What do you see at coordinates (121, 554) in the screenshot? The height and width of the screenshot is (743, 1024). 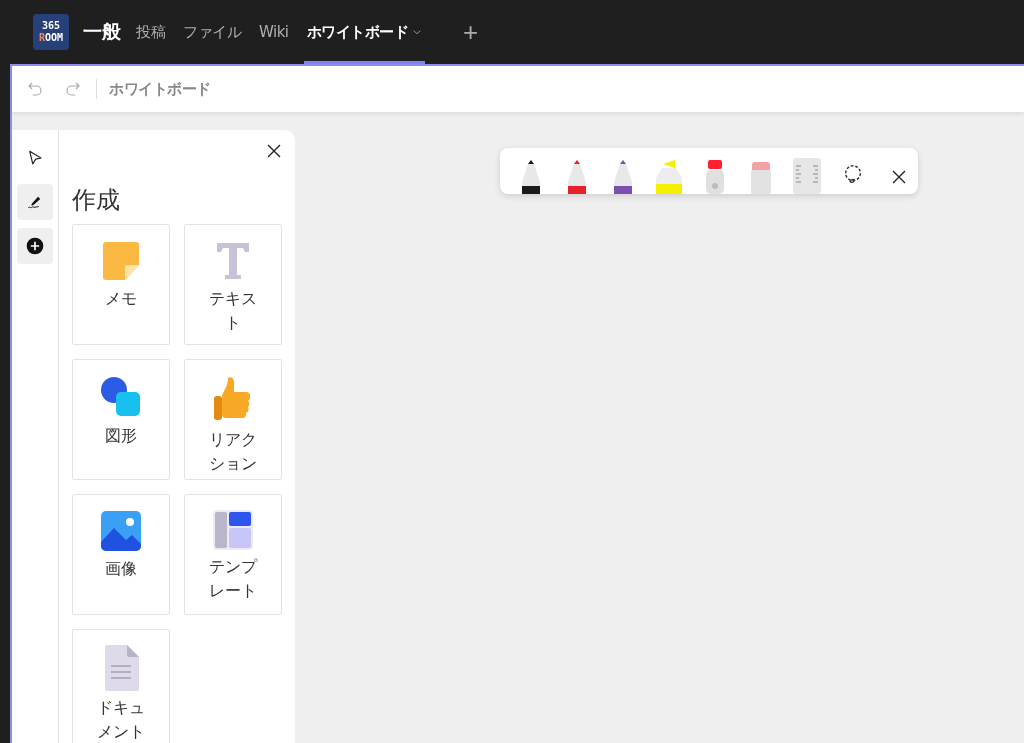 I see `create-tile: 画像` at bounding box center [121, 554].